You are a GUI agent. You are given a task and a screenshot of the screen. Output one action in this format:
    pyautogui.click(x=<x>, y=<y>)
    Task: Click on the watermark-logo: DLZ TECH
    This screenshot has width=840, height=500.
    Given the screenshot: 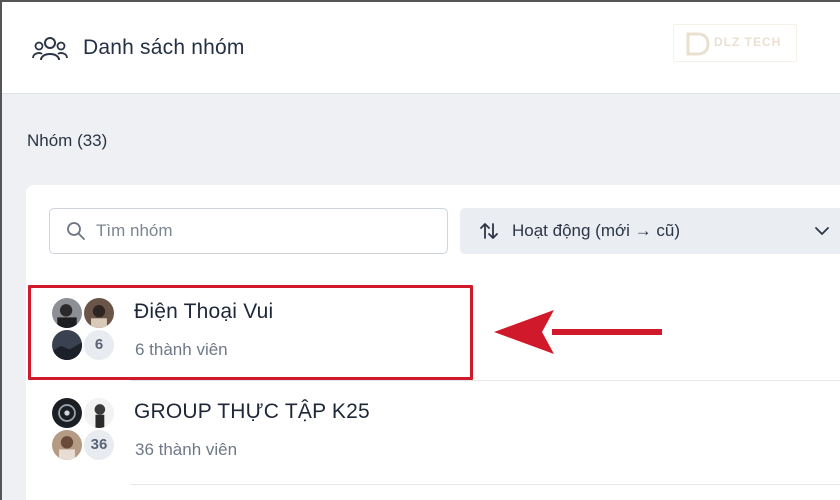 What is the action you would take?
    pyautogui.click(x=735, y=43)
    